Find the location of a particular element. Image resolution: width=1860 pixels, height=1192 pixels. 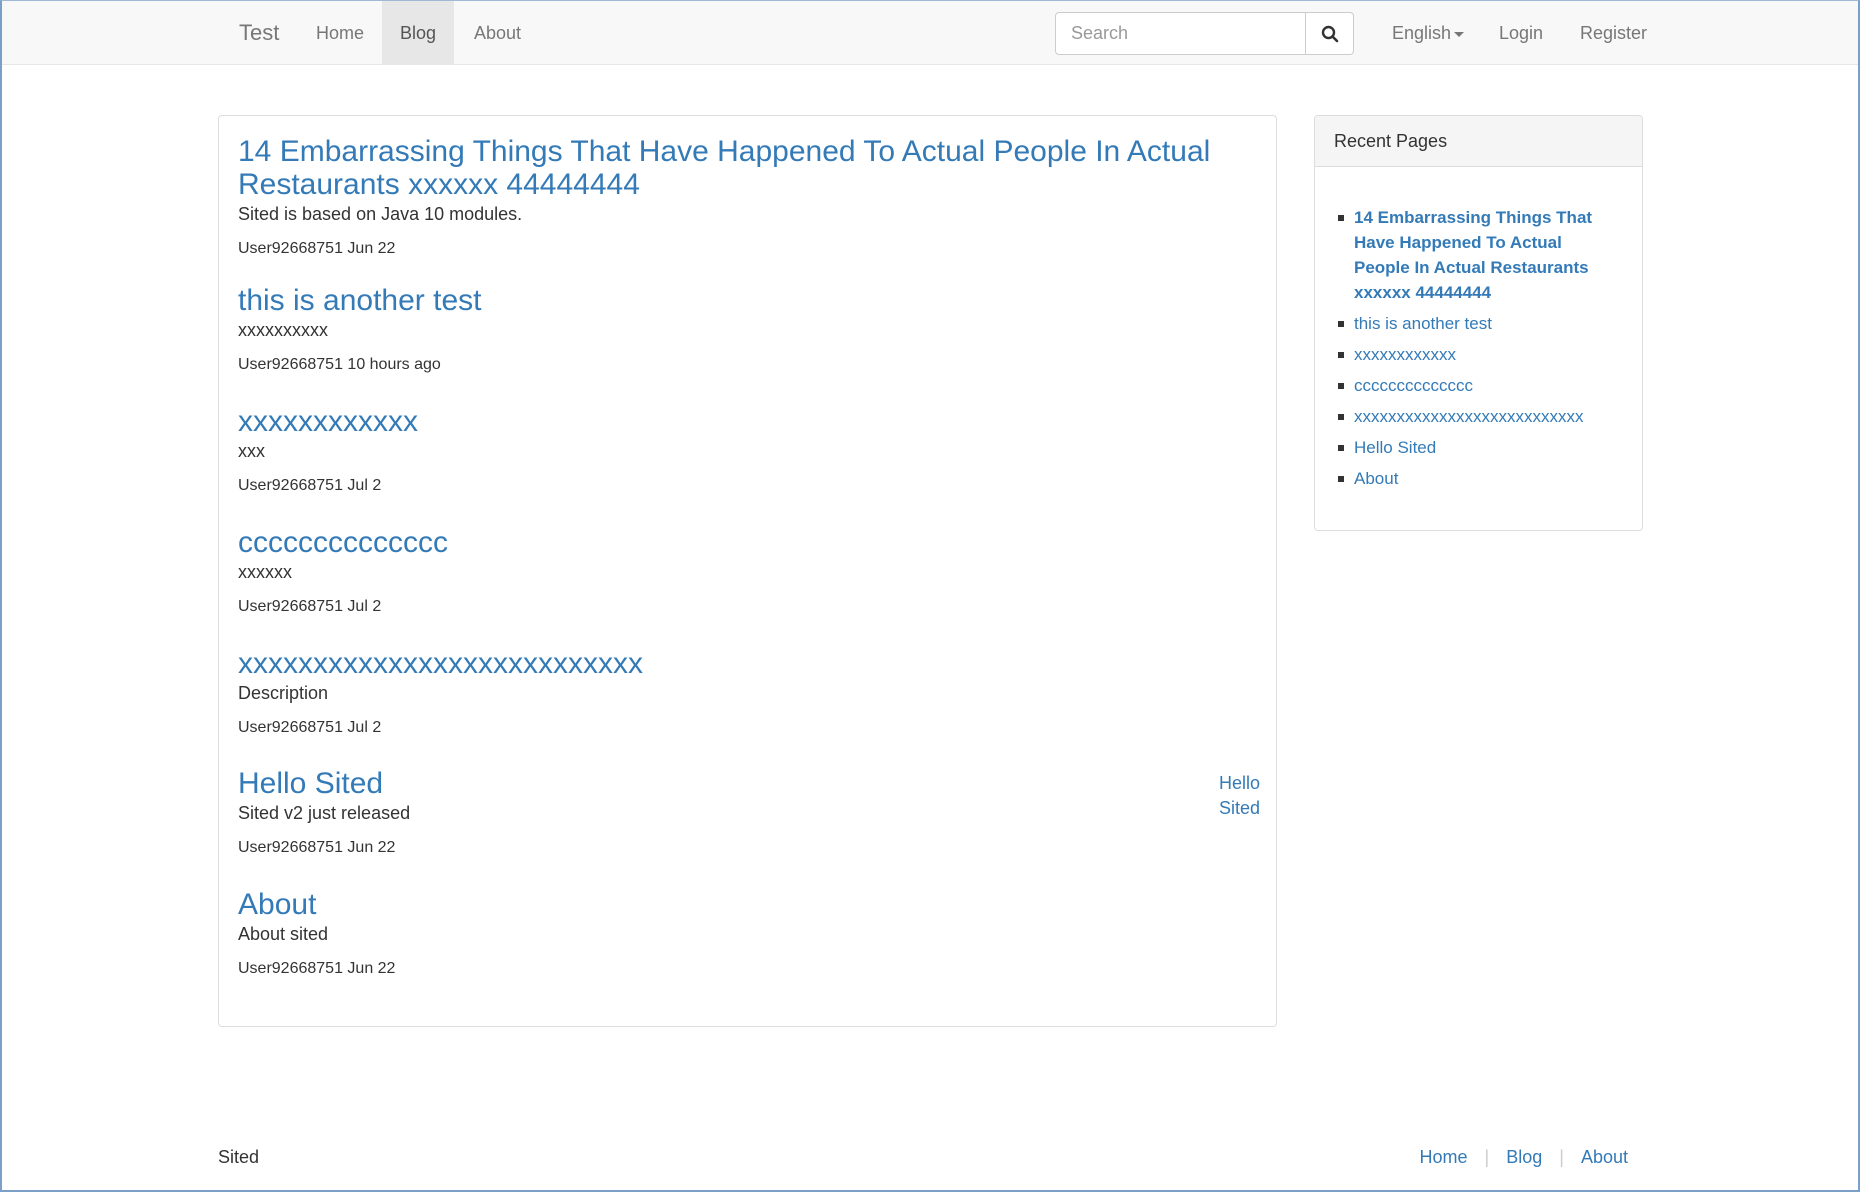

nav-about: About is located at coordinates (497, 33).